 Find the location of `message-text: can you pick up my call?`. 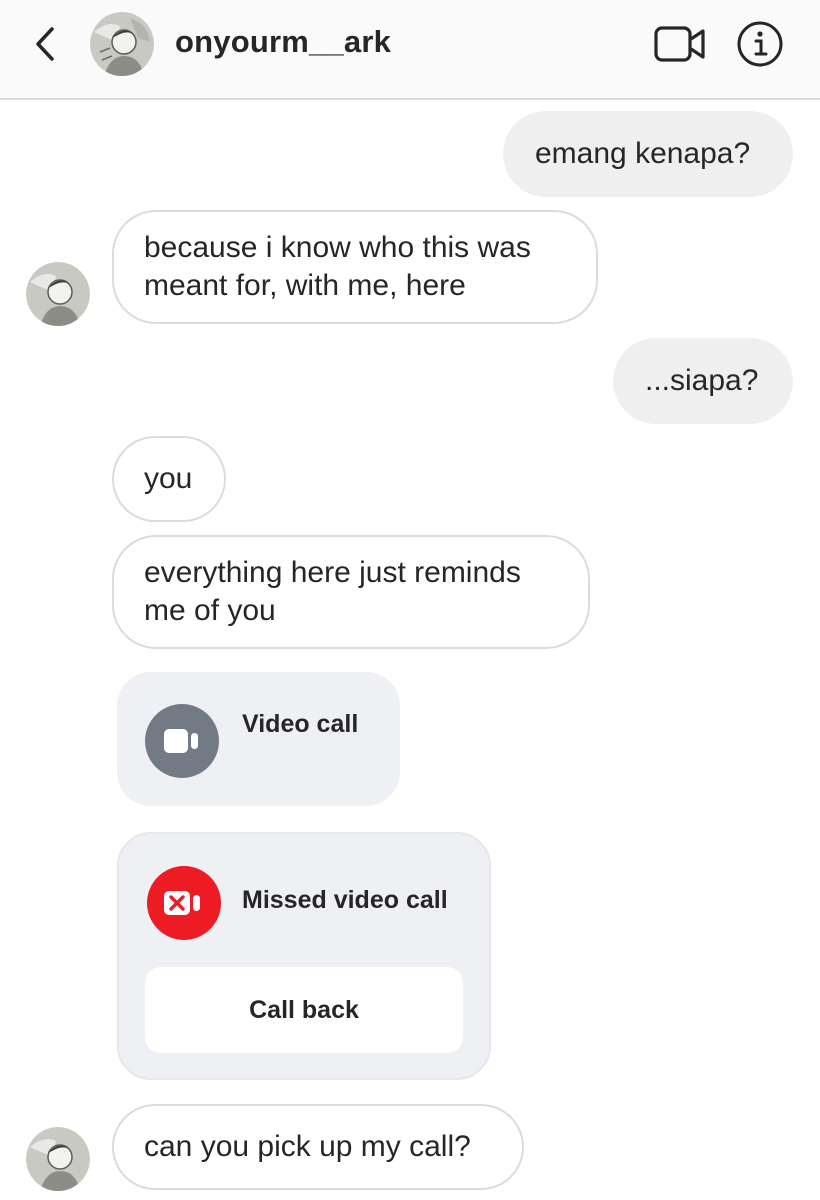

message-text: can you pick up my call? is located at coordinates (307, 1146).